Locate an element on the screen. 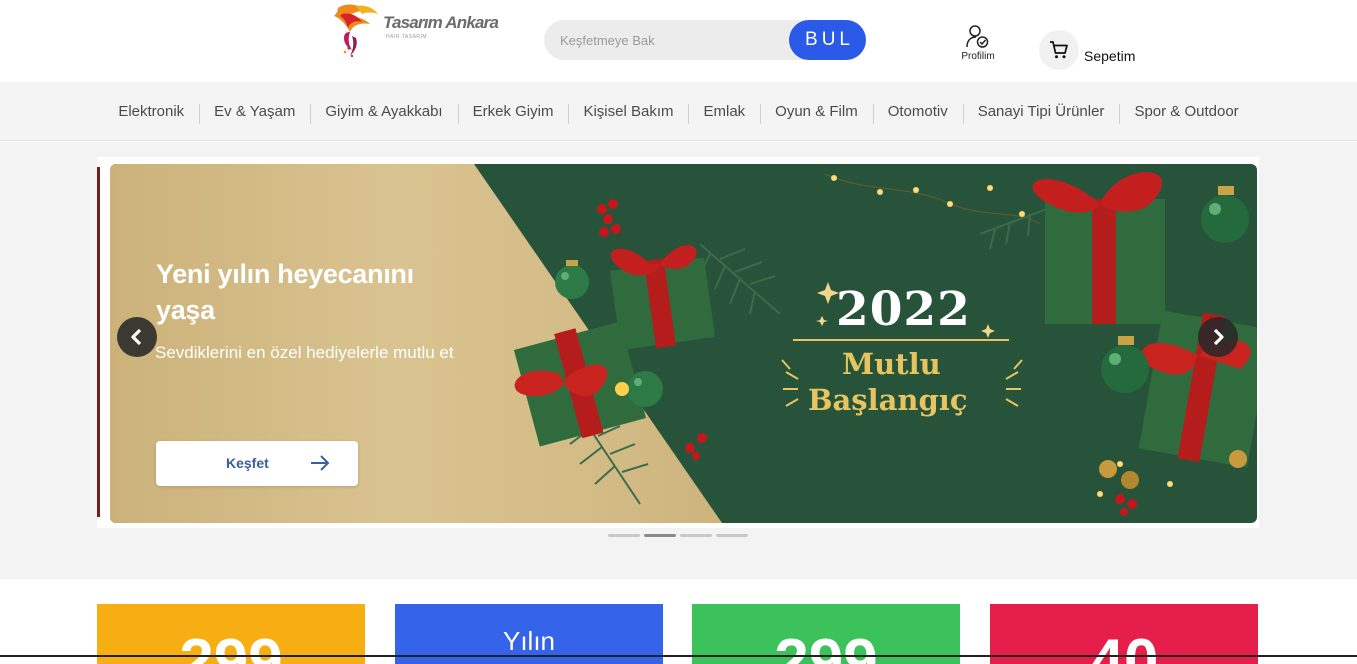 The image size is (1357, 664). slider-prev-button is located at coordinates (137, 337).